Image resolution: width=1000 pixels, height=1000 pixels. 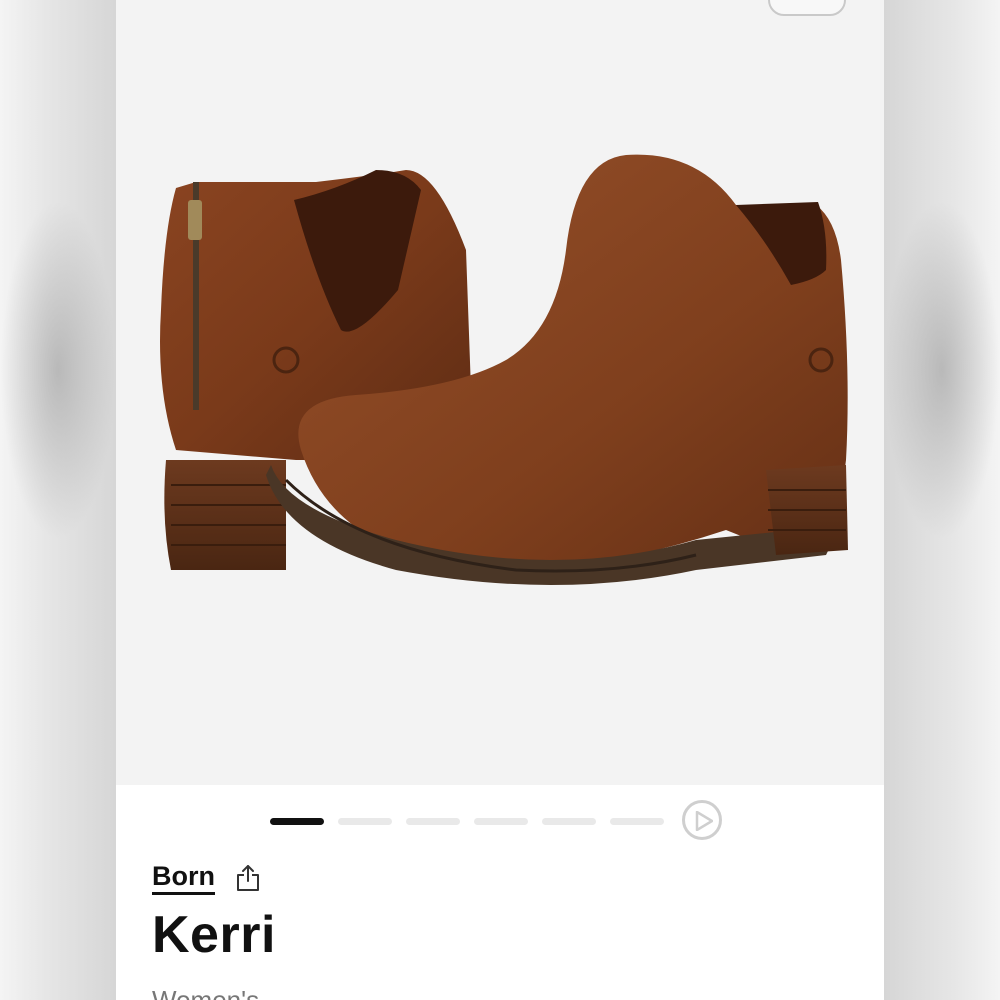 What do you see at coordinates (248, 878) in the screenshot?
I see `share-icon` at bounding box center [248, 878].